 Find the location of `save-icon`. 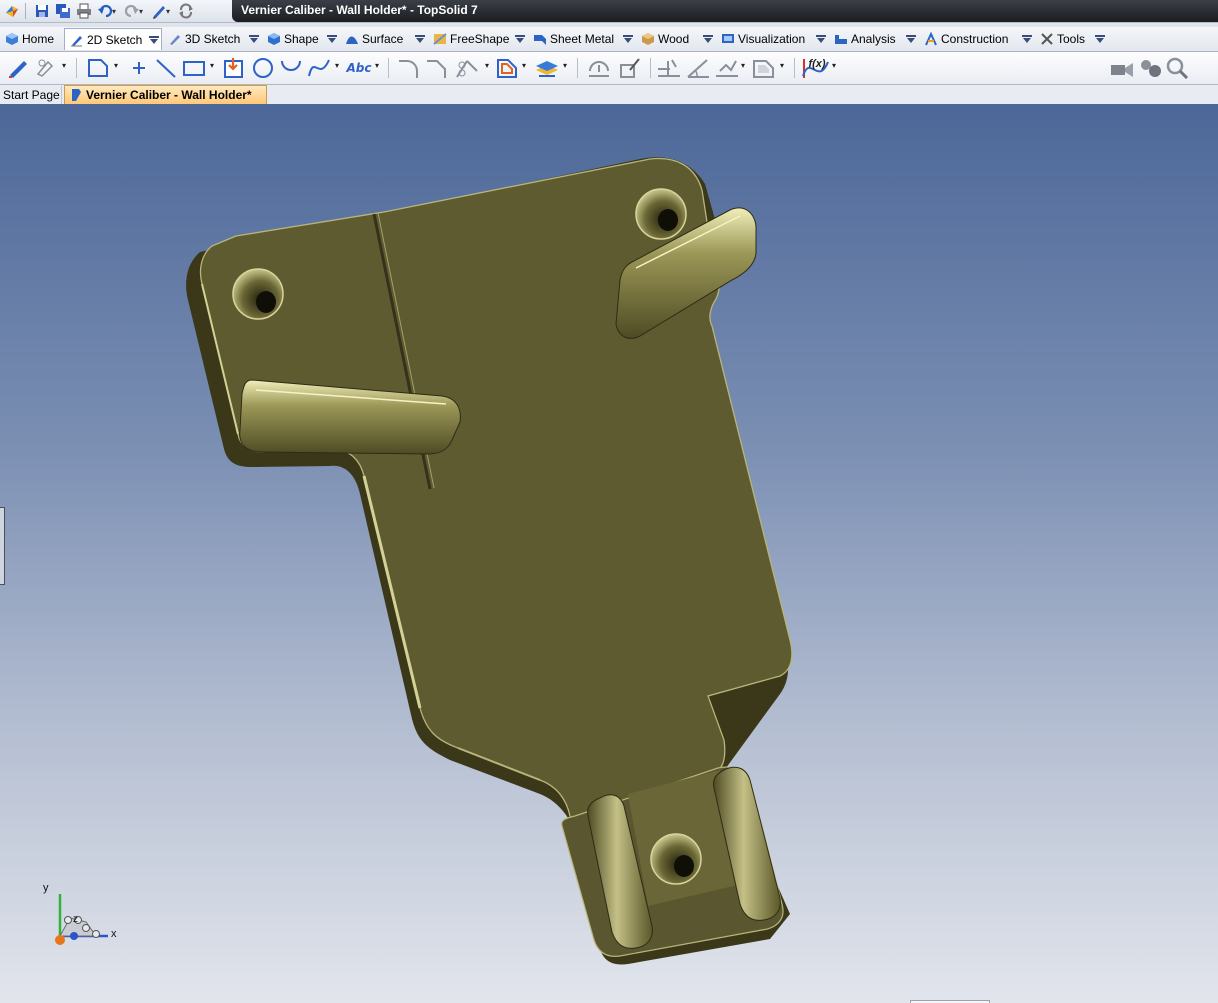

save-icon is located at coordinates (42, 11).